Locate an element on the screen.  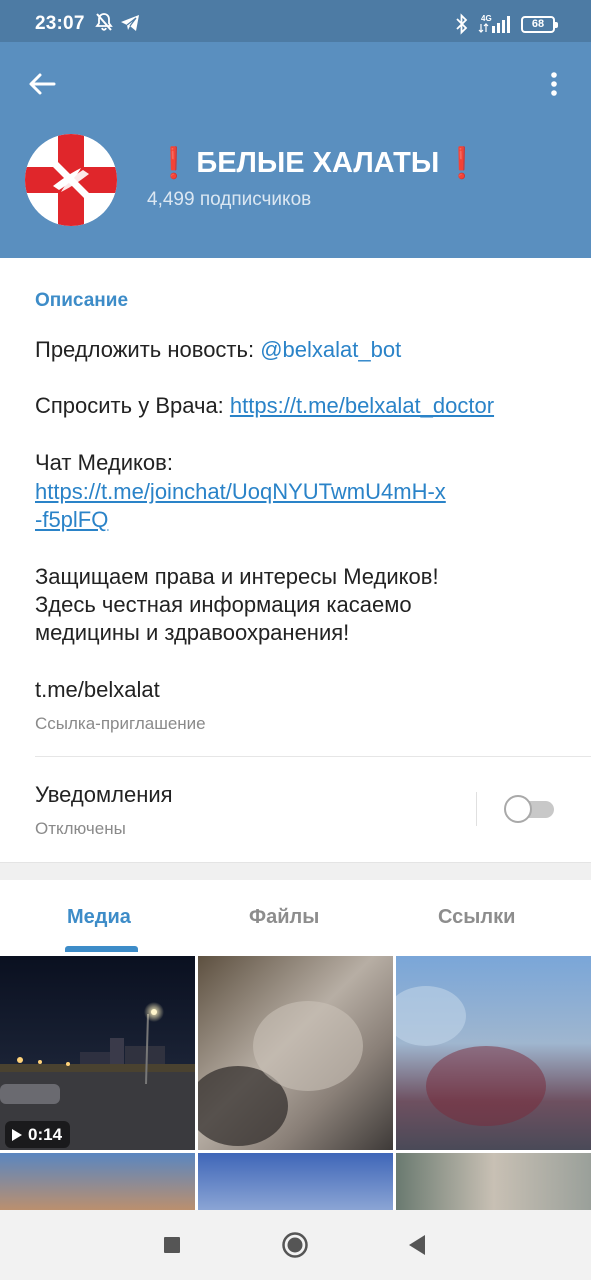
media-video-thumbnail: 0:14 is located at coordinates (97, 1053).